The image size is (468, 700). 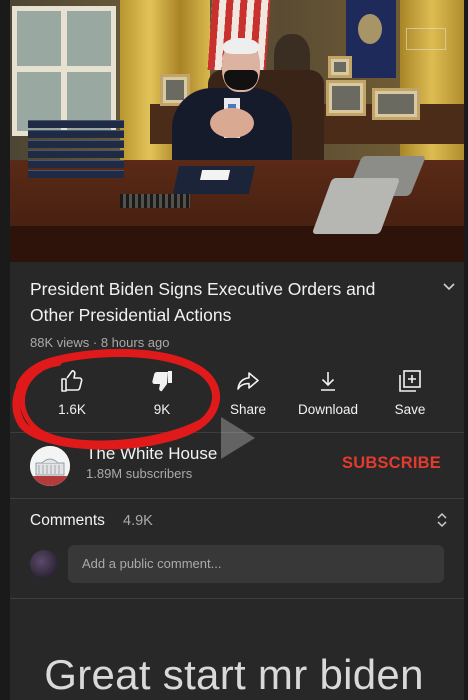 What do you see at coordinates (391, 463) in the screenshot?
I see `subscribe-button: SUBSCRIBE` at bounding box center [391, 463].